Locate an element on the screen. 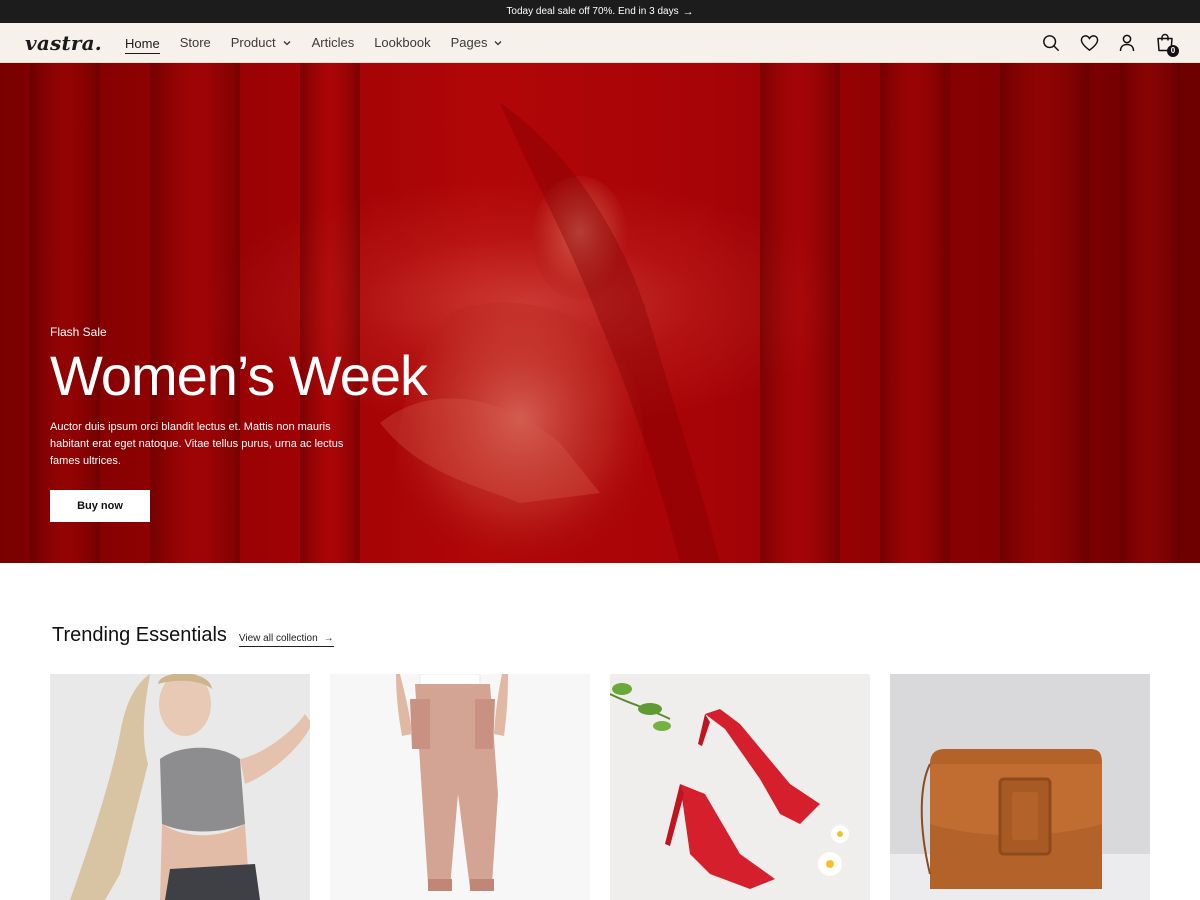  view-all-collection-link: View all collection → is located at coordinates (286, 640).